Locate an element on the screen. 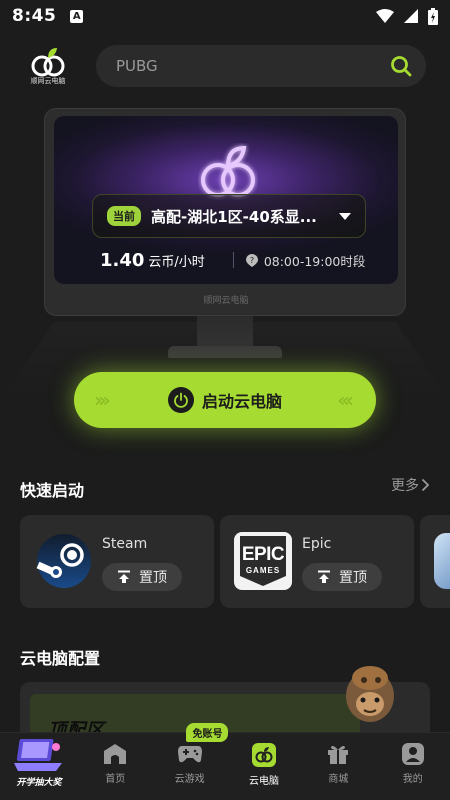 This screenshot has width=450, height=800. price-row: 1.40 云币/小时 ? 08:00-19:00时段 is located at coordinates (235, 260).